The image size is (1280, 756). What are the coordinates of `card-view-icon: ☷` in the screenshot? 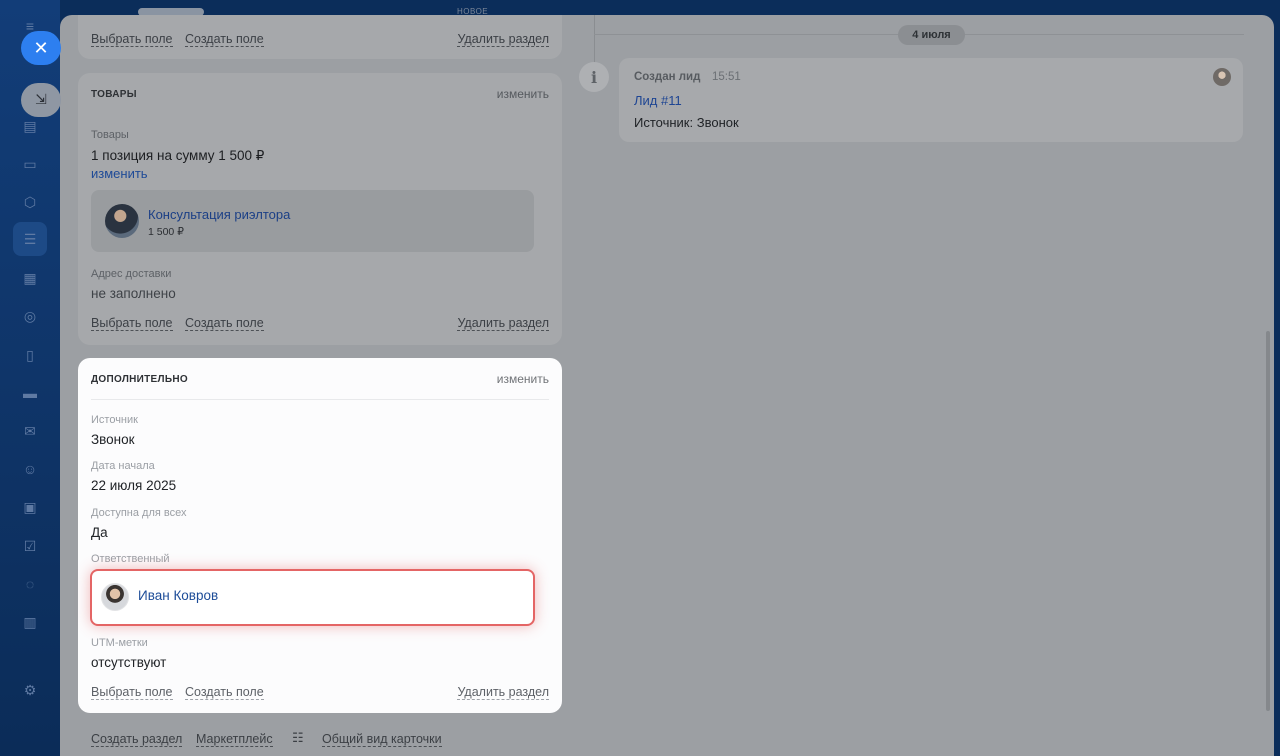 It's located at (298, 738).